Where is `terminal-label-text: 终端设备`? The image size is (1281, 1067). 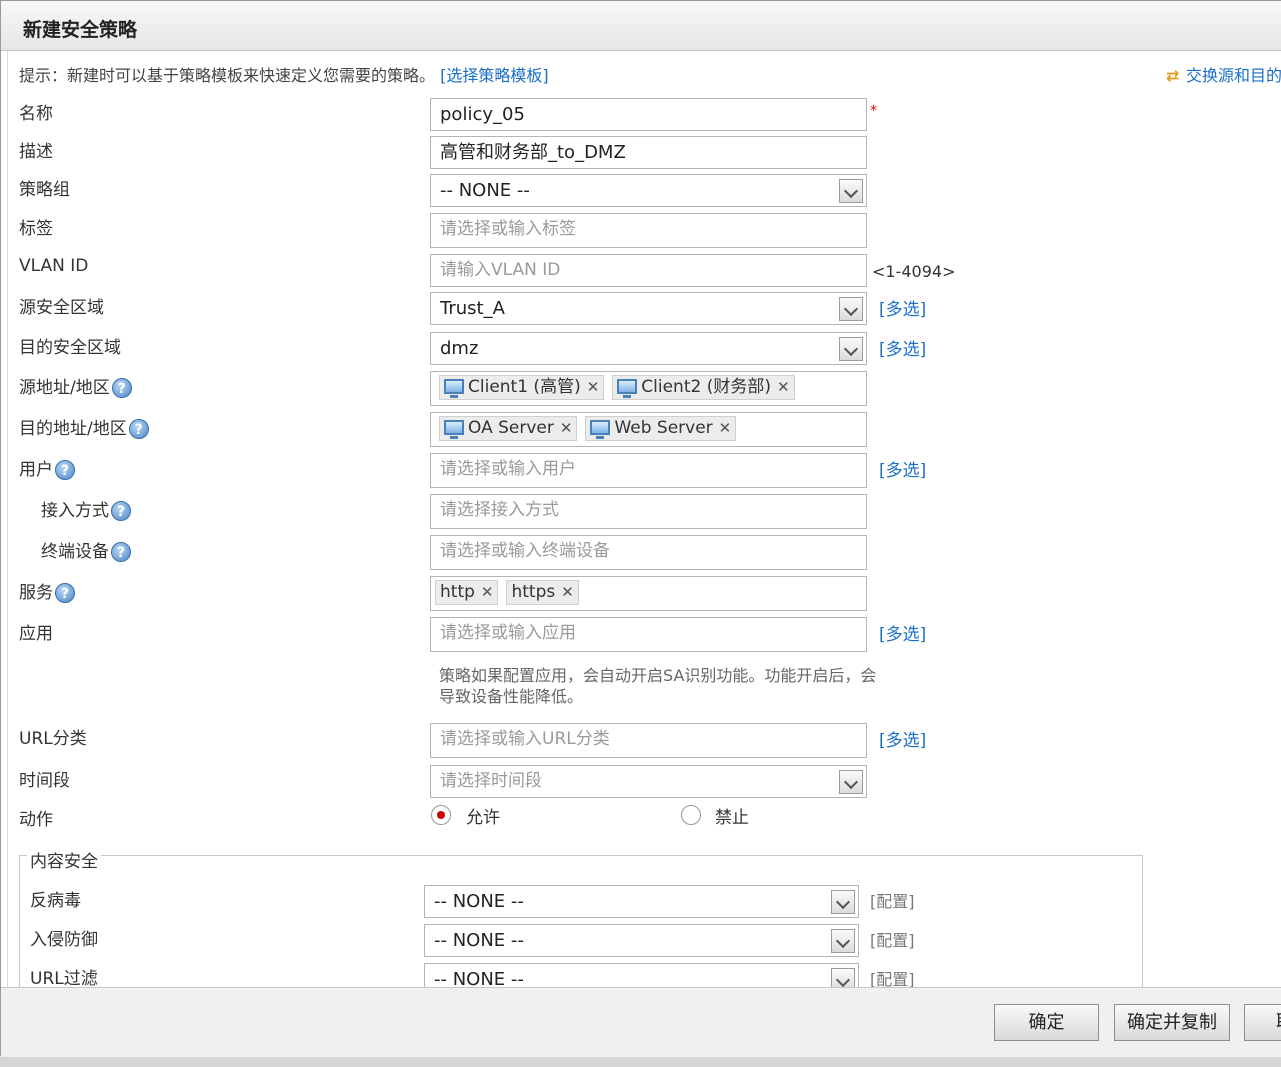 terminal-label-text: 终端设备 is located at coordinates (75, 552).